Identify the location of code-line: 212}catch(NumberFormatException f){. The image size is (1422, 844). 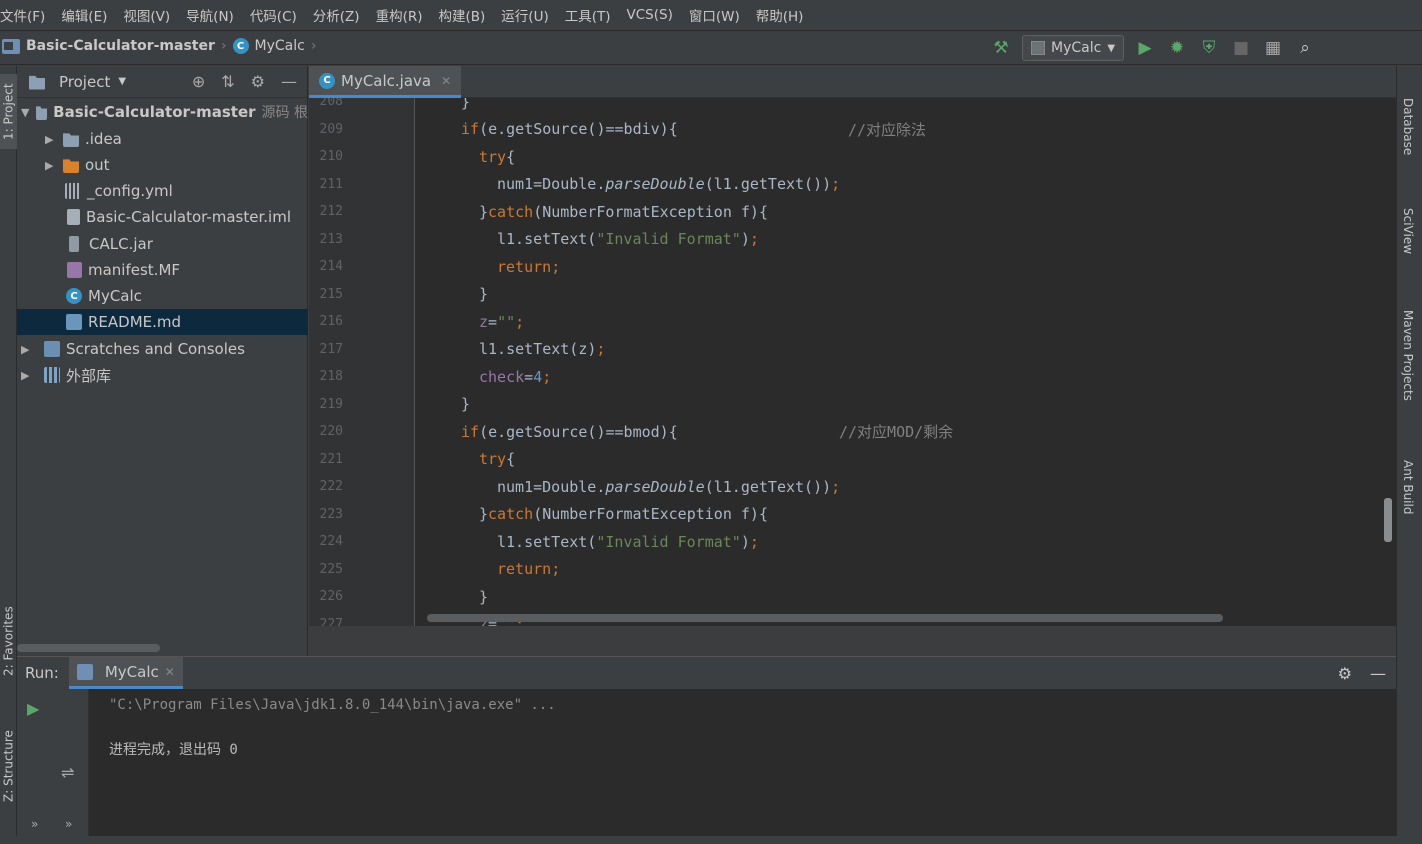
(852, 211).